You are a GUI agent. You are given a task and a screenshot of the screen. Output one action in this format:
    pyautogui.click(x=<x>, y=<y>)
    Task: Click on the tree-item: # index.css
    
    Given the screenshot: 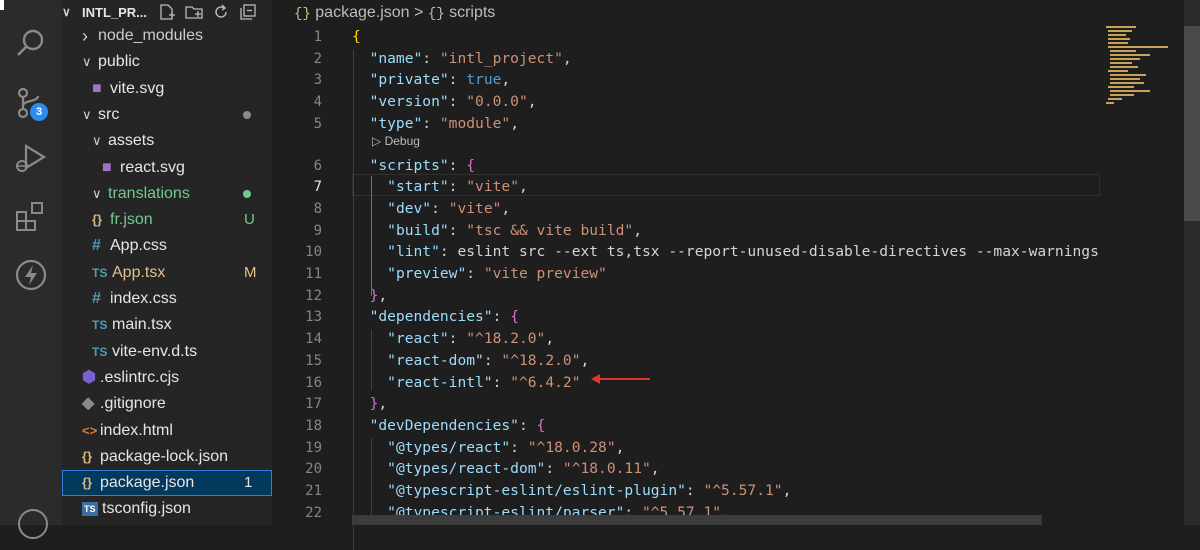 What is the action you would take?
    pyautogui.click(x=167, y=299)
    